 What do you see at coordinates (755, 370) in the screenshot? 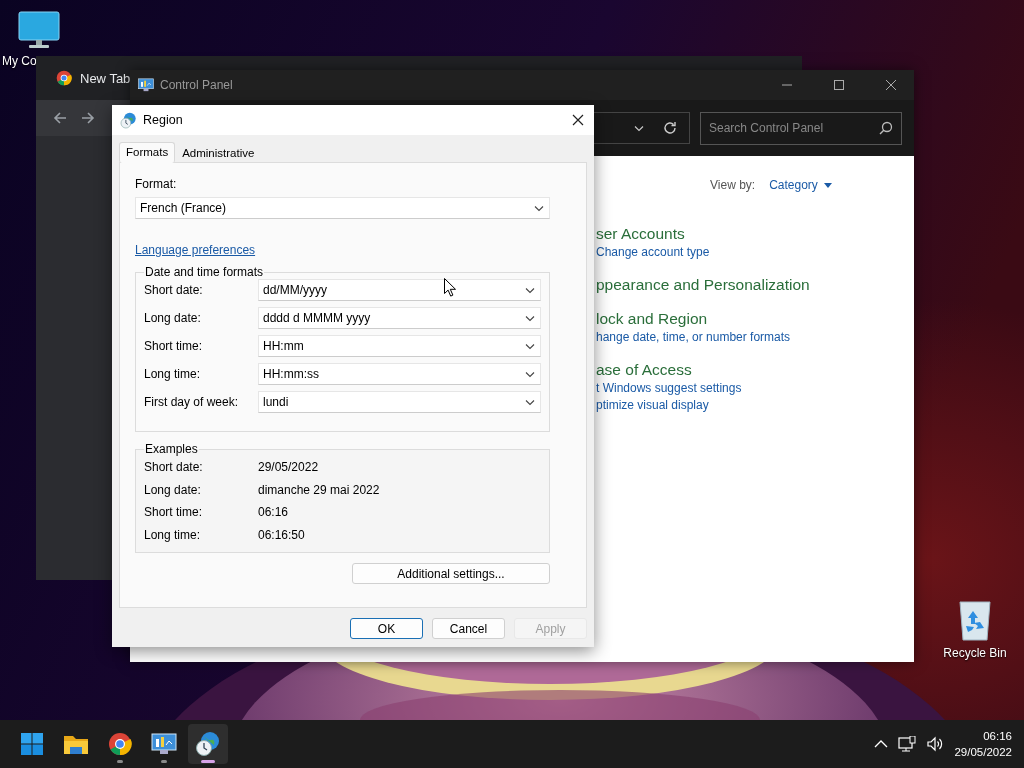
I see `category-heading: ase of Access` at bounding box center [755, 370].